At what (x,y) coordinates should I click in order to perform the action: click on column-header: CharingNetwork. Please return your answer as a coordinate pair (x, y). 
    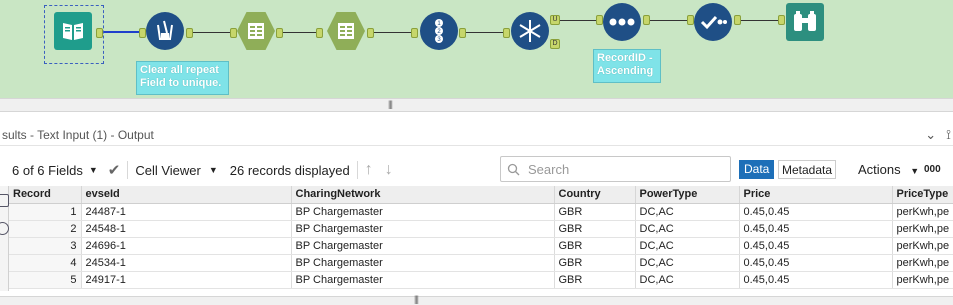
    Looking at the image, I should click on (423, 195).